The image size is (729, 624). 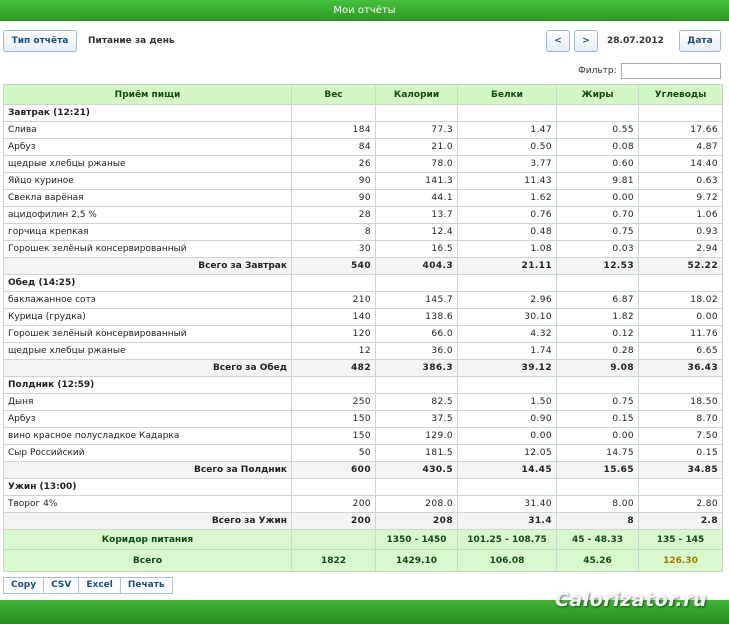 I want to click on grand-total-calories: 1429.10, so click(x=416, y=560).